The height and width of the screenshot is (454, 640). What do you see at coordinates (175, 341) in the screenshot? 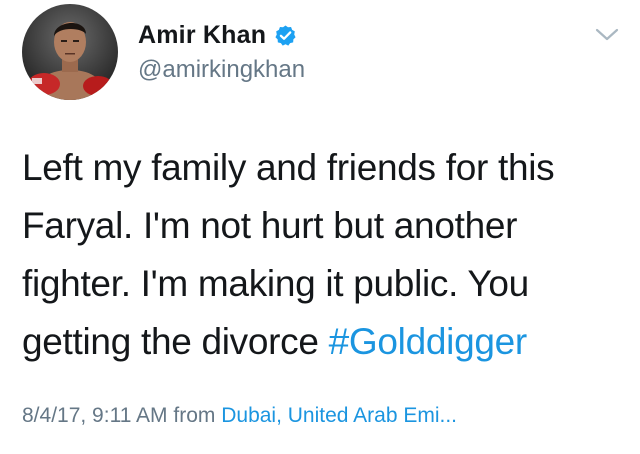
I see `tweet-text-segment: getting the divorce` at bounding box center [175, 341].